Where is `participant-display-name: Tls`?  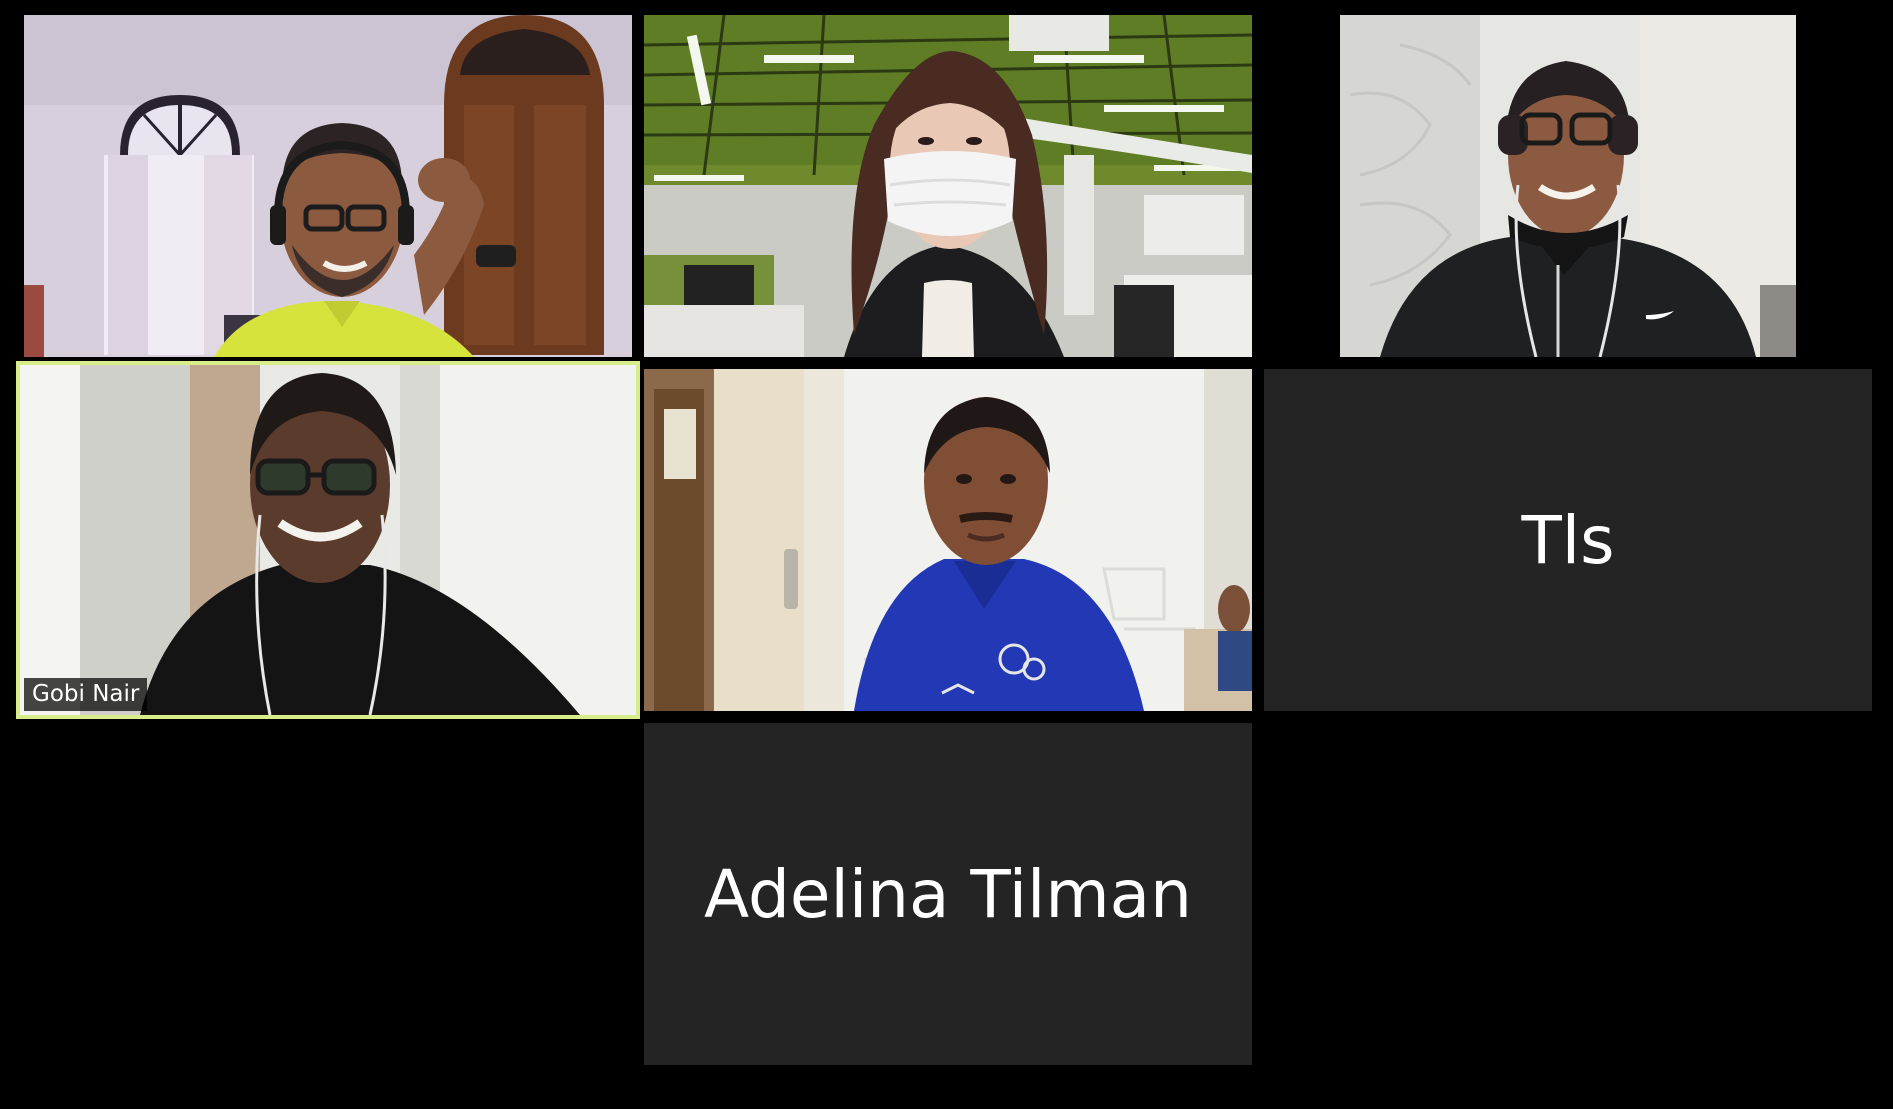
participant-display-name: Tls is located at coordinates (1568, 540).